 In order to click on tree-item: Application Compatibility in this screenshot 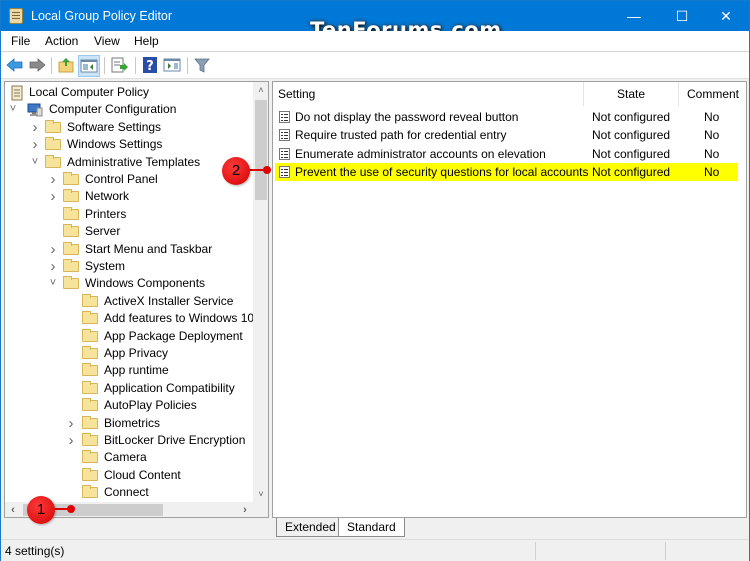, I will do `click(129, 388)`.